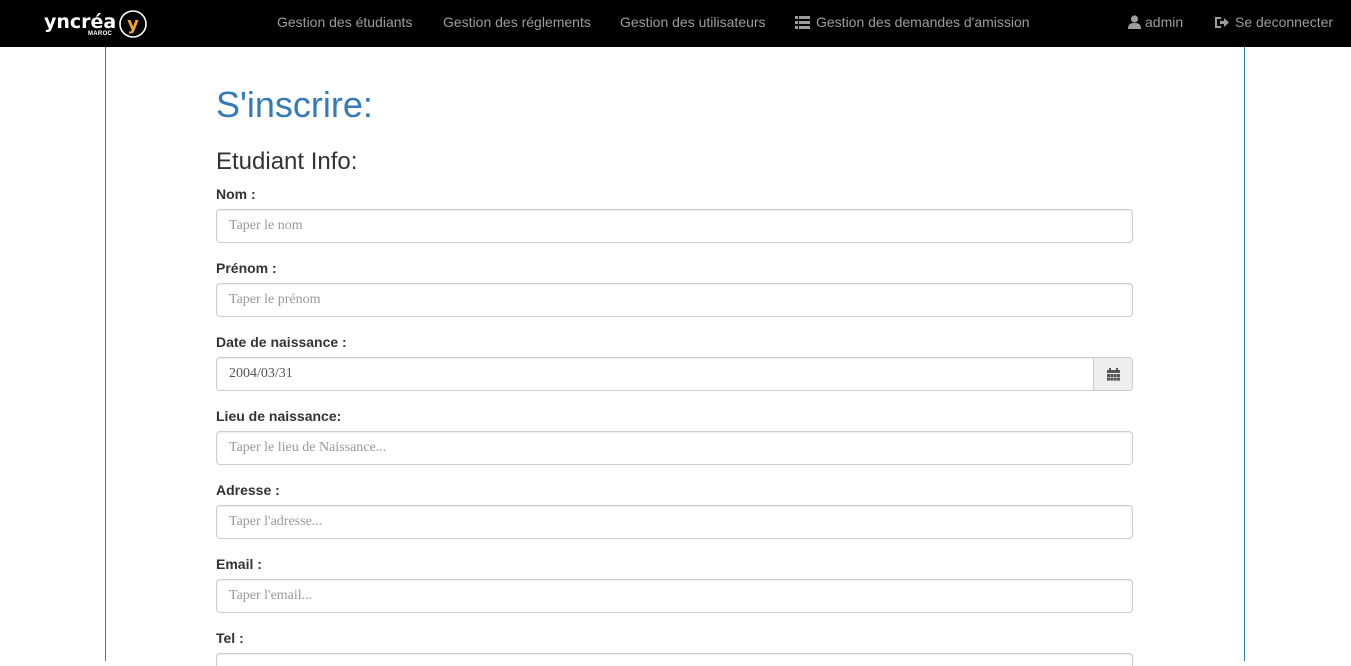 The height and width of the screenshot is (666, 1351). What do you see at coordinates (230, 638) in the screenshot?
I see `tel-label: Tel :` at bounding box center [230, 638].